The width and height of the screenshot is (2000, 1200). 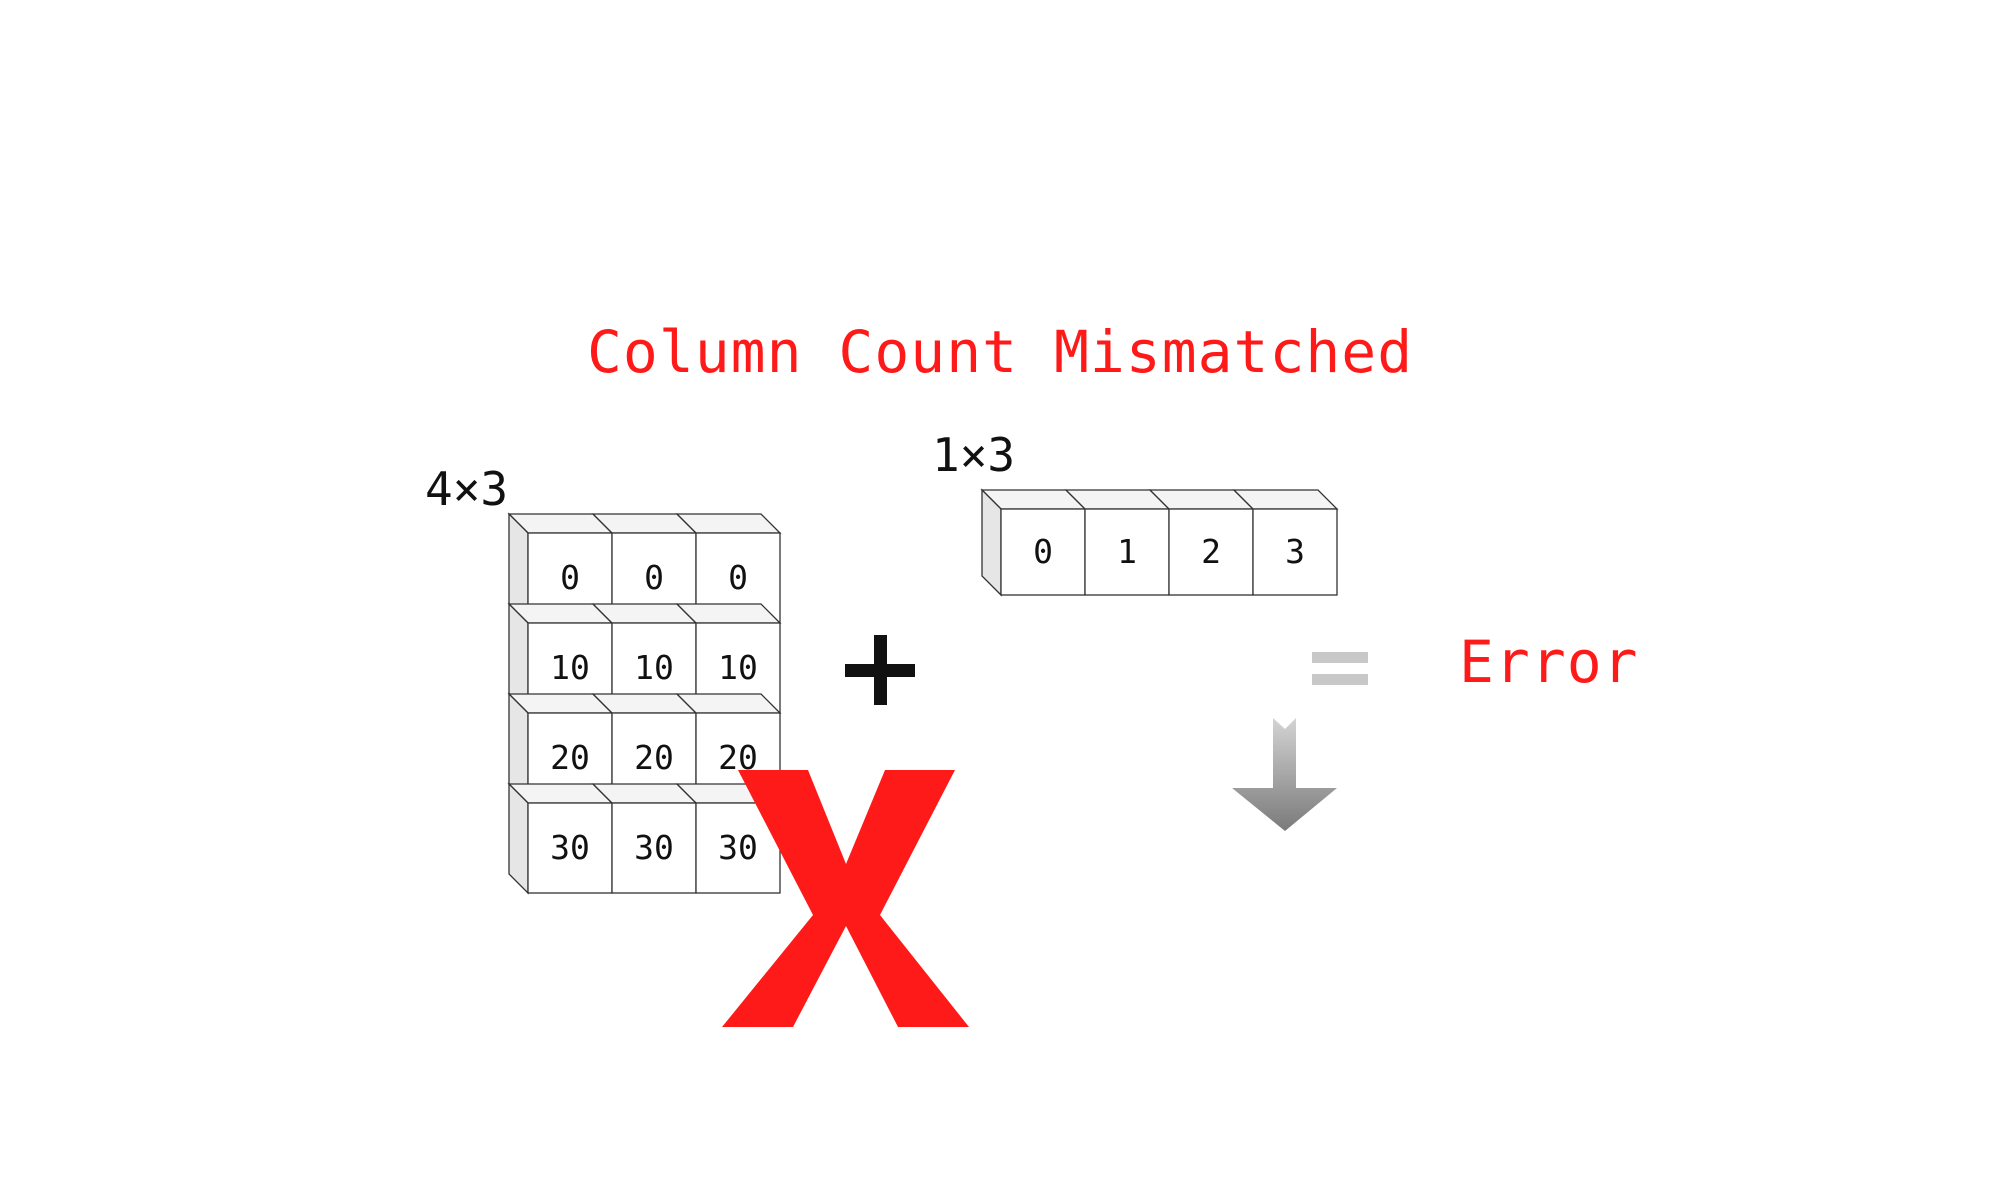 I want to click on x-cross-icon, so click(x=845, y=898).